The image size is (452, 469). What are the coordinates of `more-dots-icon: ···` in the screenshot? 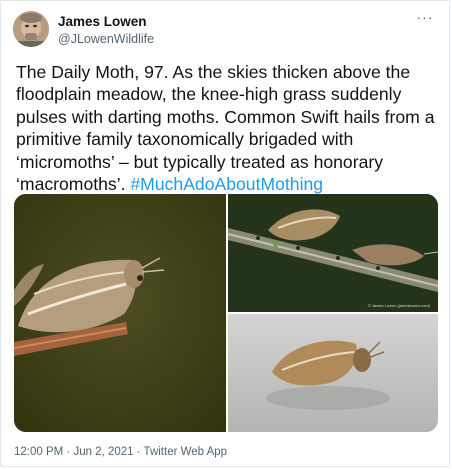 It's located at (425, 17).